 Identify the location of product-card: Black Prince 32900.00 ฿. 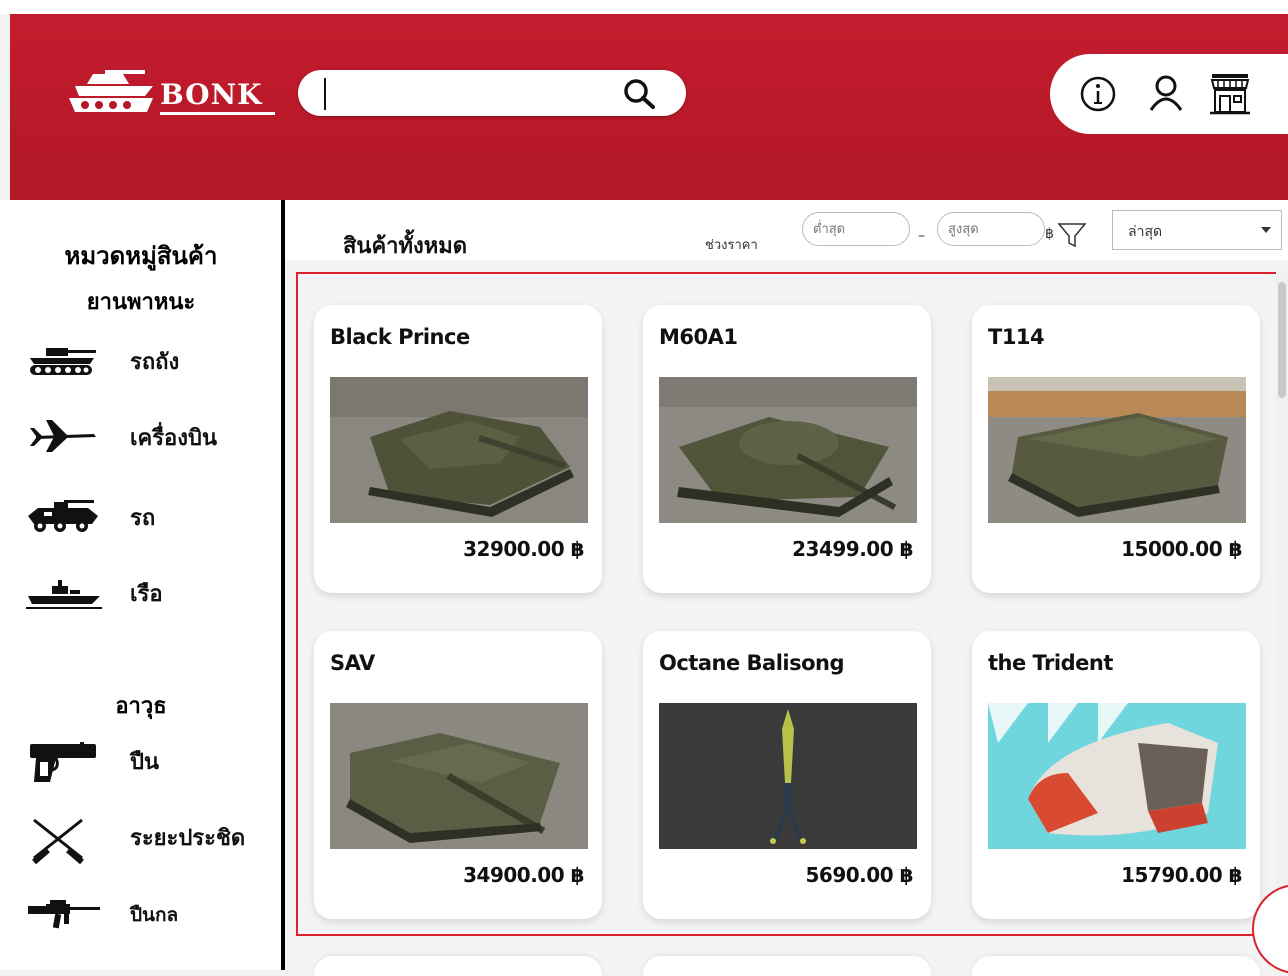
(458, 449).